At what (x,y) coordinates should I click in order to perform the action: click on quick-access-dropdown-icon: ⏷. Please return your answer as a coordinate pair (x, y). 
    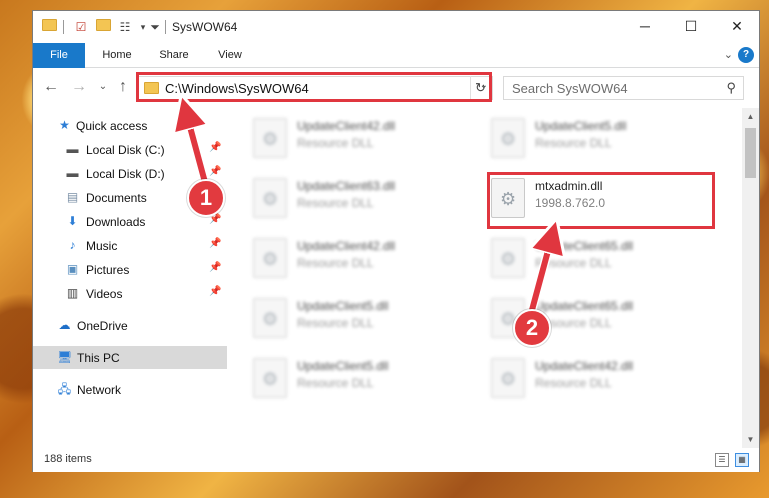
    Looking at the image, I should click on (155, 27).